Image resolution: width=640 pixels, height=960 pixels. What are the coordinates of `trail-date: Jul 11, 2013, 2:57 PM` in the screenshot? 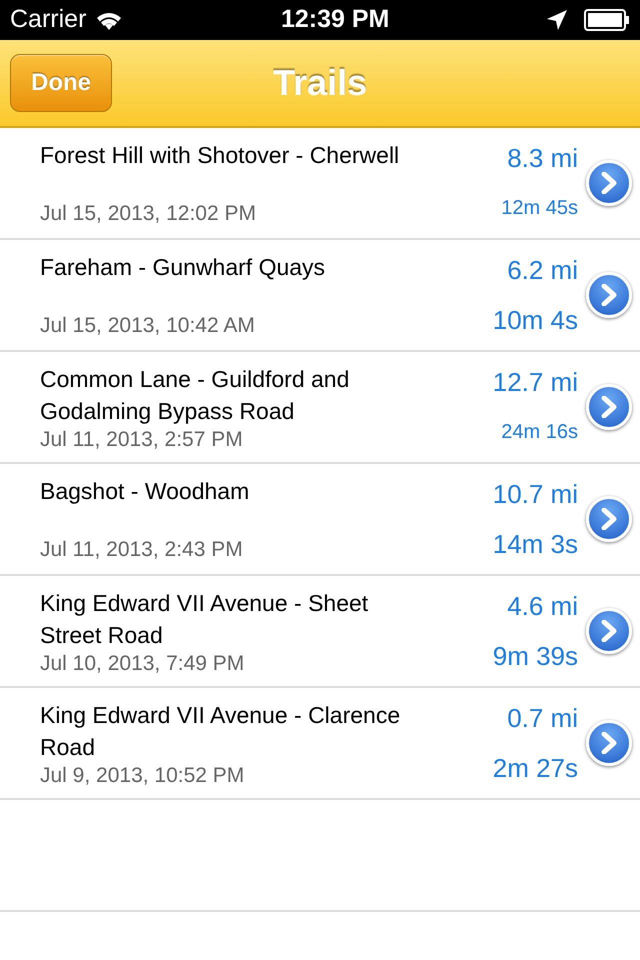 It's located at (142, 440).